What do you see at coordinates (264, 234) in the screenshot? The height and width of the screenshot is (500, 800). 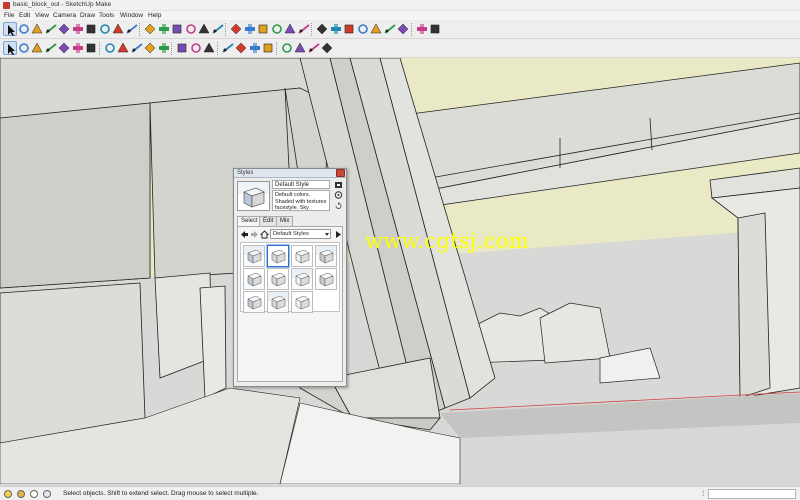 I see `home-icon` at bounding box center [264, 234].